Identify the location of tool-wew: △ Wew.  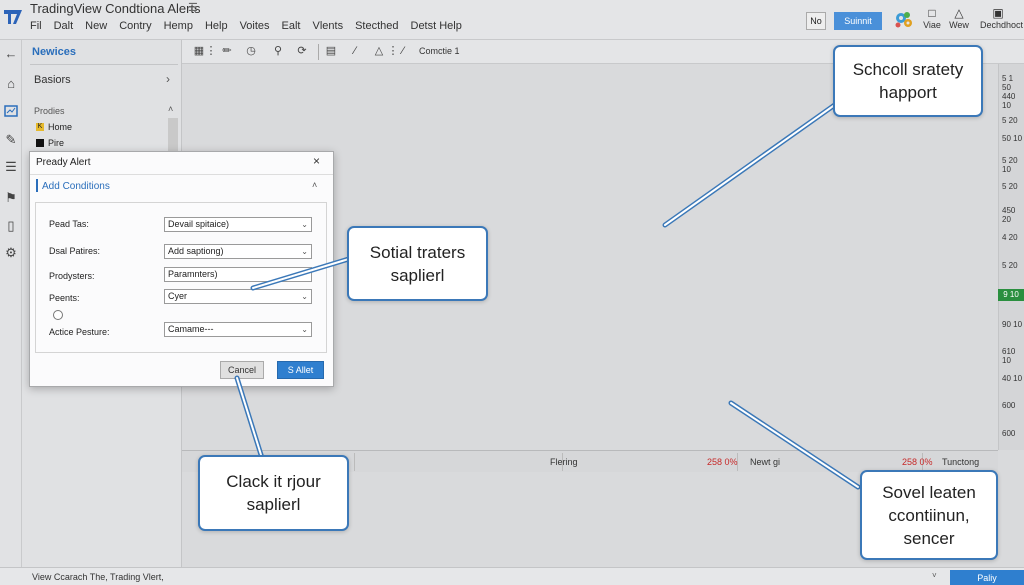
(959, 18).